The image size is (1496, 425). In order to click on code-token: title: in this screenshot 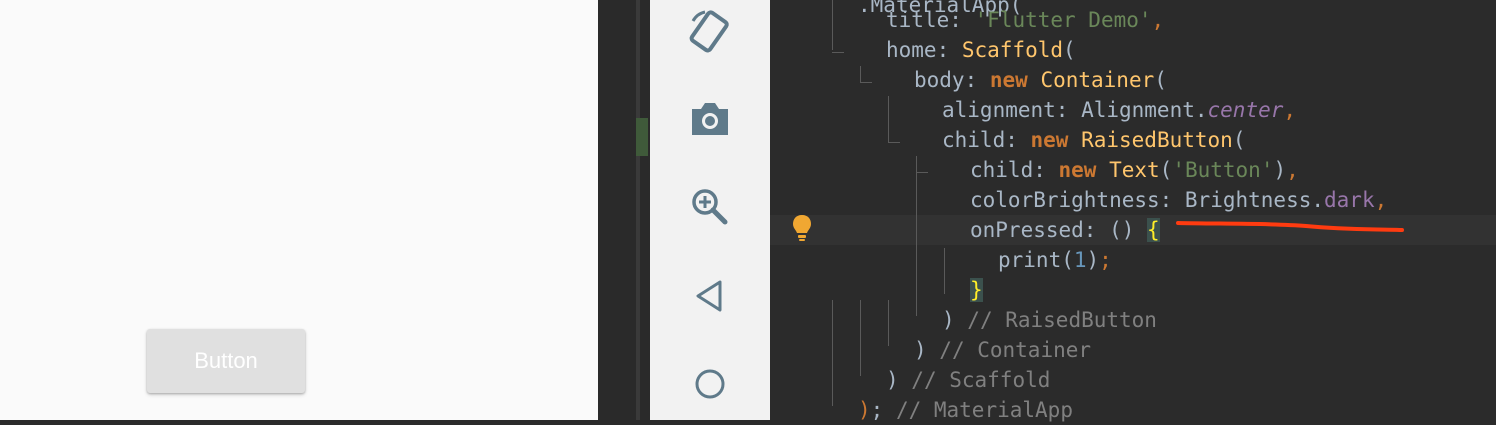, I will do `click(930, 20)`.